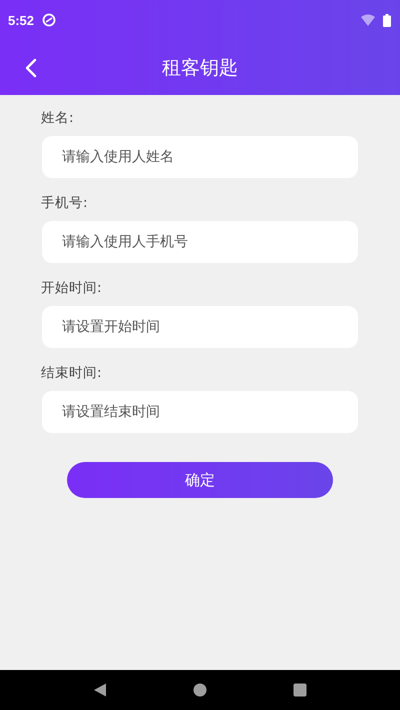 The image size is (400, 710). What do you see at coordinates (100, 690) in the screenshot?
I see `back-nav-icon` at bounding box center [100, 690].